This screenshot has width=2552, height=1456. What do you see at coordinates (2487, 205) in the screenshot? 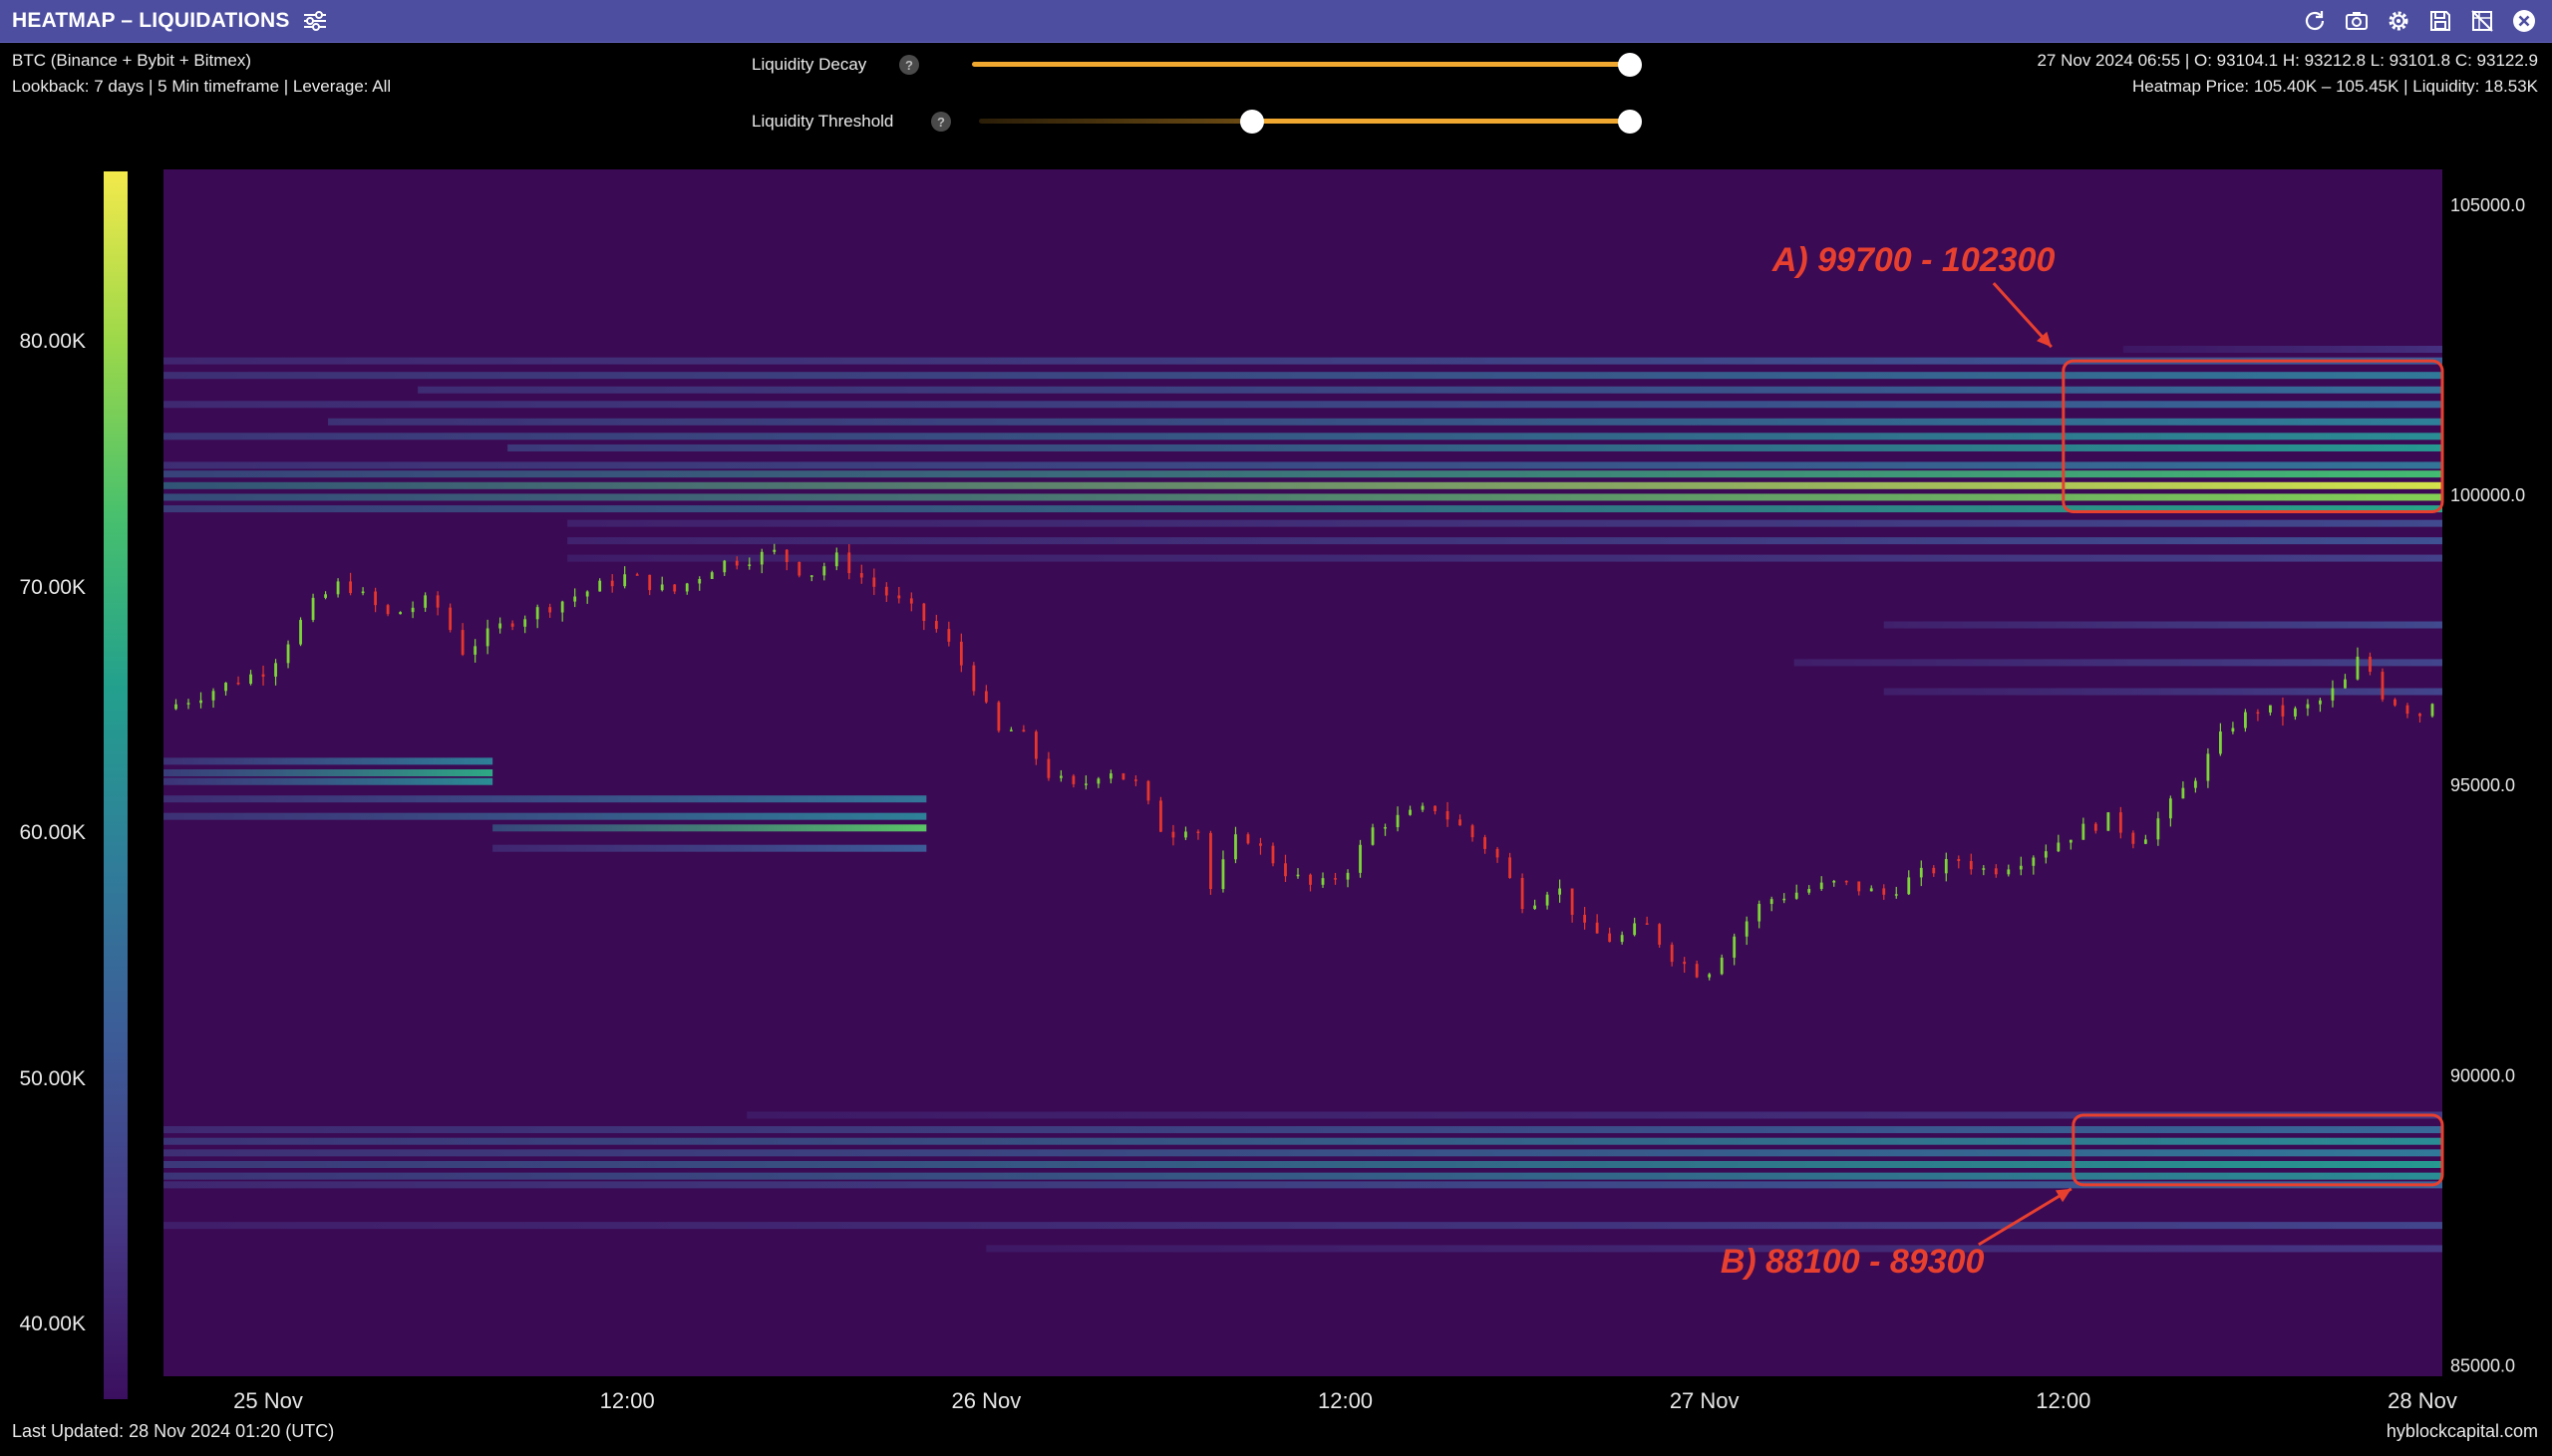
I see `y-tick-label: 105000.0` at bounding box center [2487, 205].